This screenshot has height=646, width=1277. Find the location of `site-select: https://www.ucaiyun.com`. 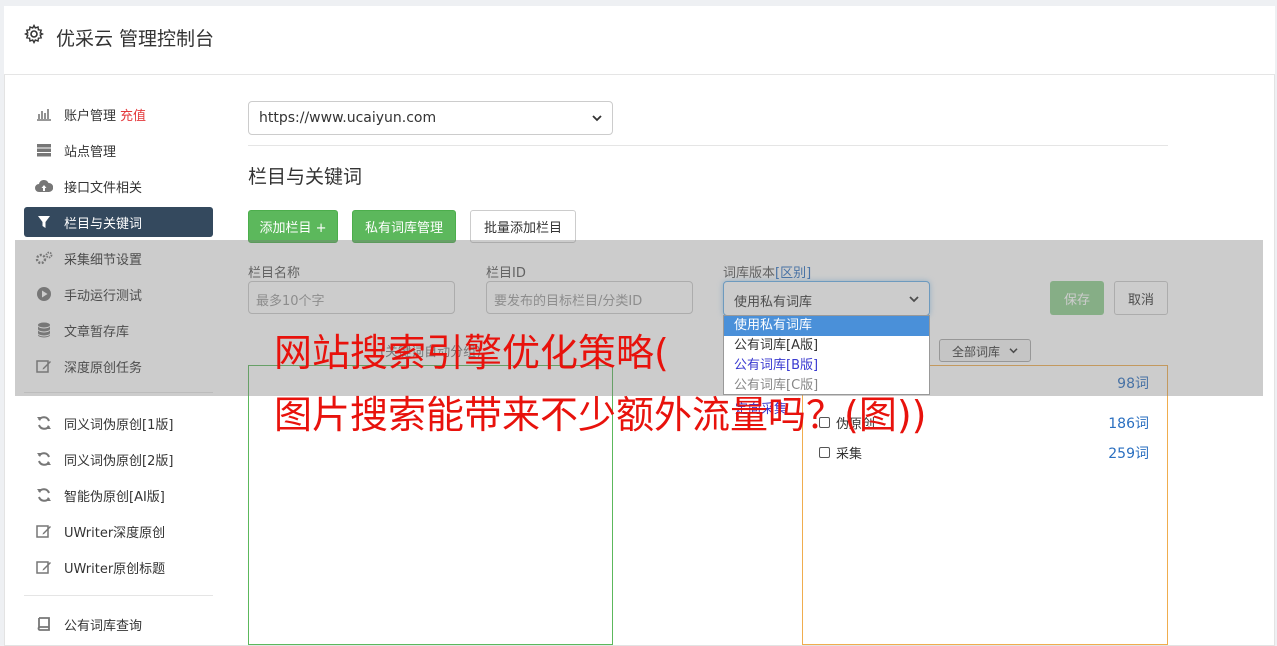

site-select: https://www.ucaiyun.com is located at coordinates (430, 118).